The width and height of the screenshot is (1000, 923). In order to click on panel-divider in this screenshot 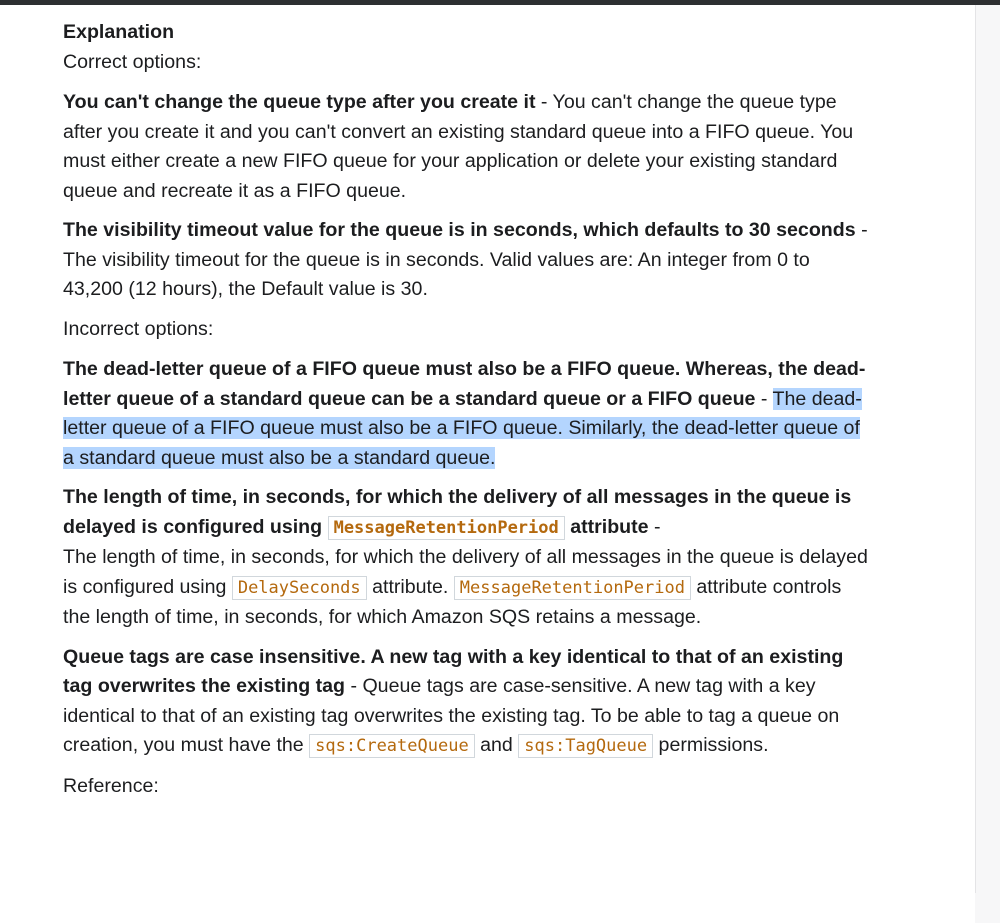, I will do `click(975, 449)`.